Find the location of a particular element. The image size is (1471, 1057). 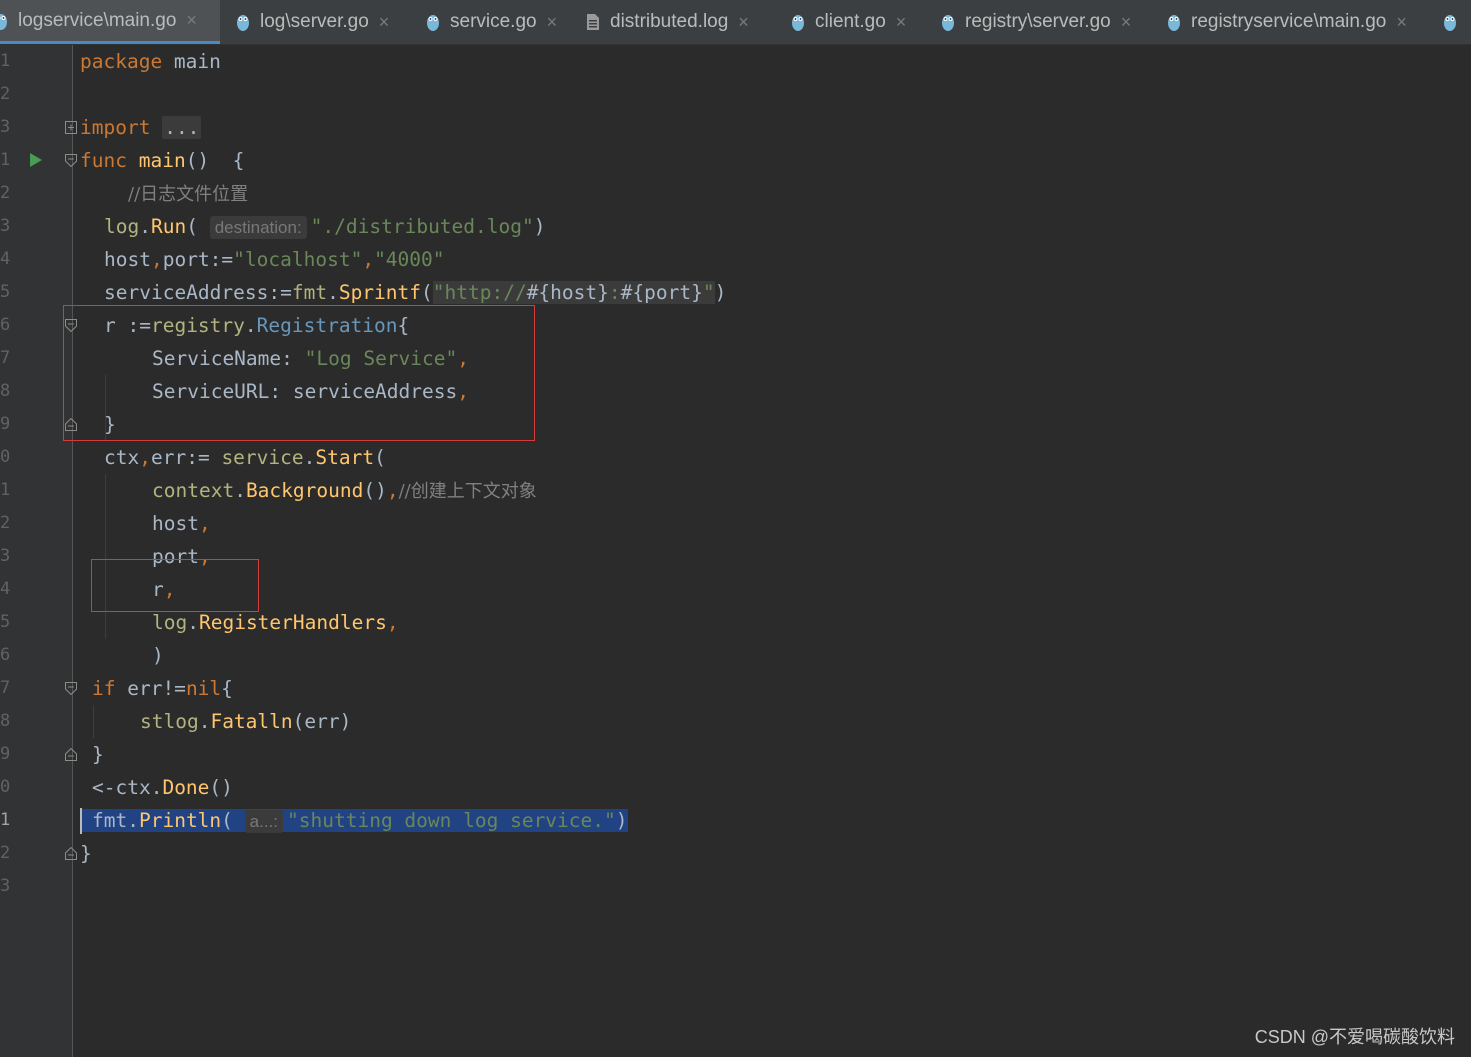

tab-registry-server-go: registry\server.go × is located at coordinates (1036, 22).